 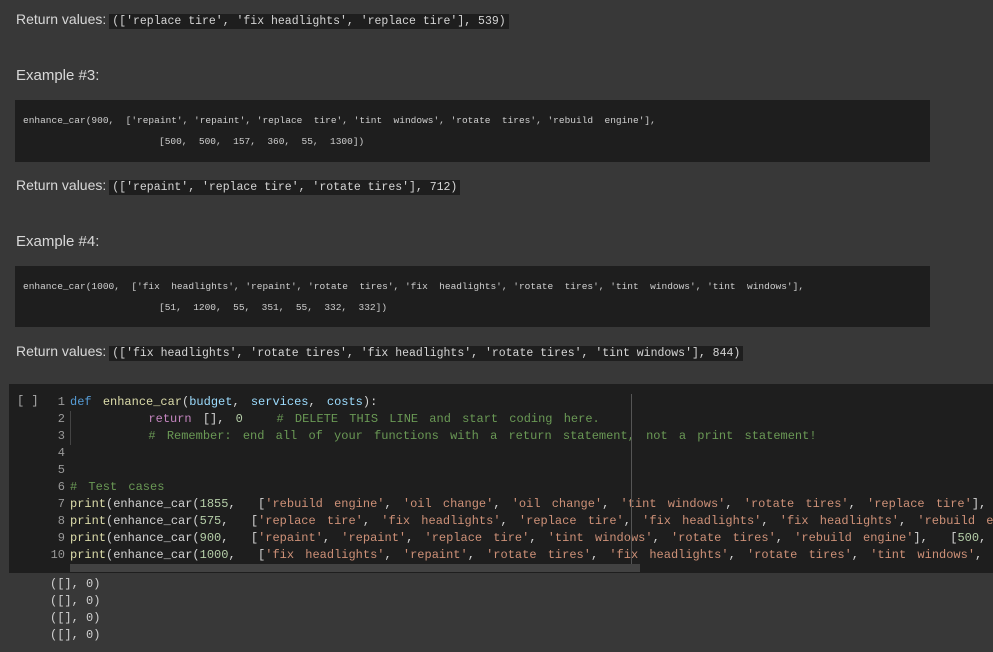 What do you see at coordinates (70, 428) in the screenshot?
I see `indent-guide` at bounding box center [70, 428].